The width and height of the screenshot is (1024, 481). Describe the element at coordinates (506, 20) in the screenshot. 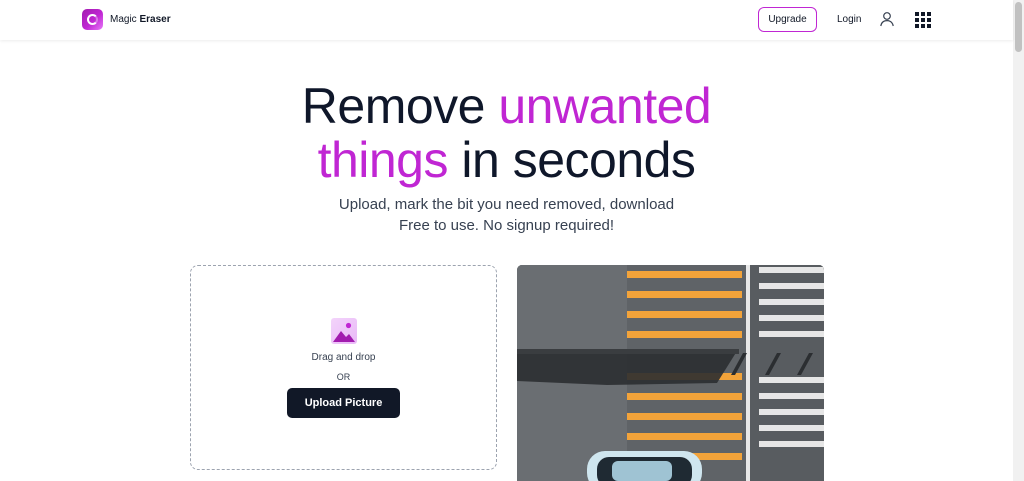

I see `top-navbar: Magic Eraser Upgrade Login` at that location.